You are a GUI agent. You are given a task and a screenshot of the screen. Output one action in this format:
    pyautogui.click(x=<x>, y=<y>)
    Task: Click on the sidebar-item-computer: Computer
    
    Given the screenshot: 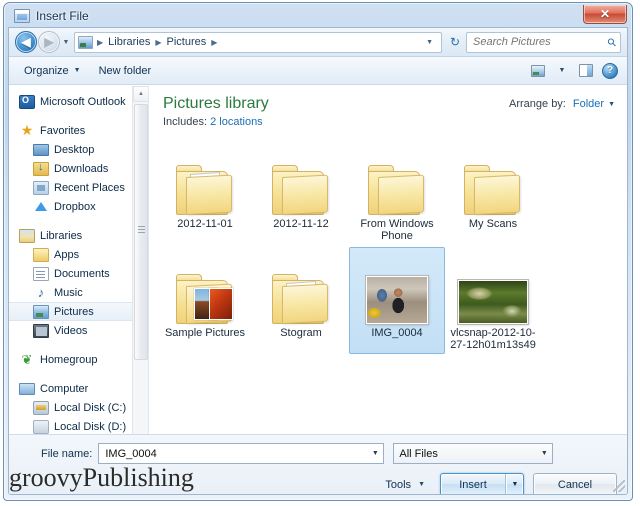 What is the action you would take?
    pyautogui.click(x=78, y=388)
    